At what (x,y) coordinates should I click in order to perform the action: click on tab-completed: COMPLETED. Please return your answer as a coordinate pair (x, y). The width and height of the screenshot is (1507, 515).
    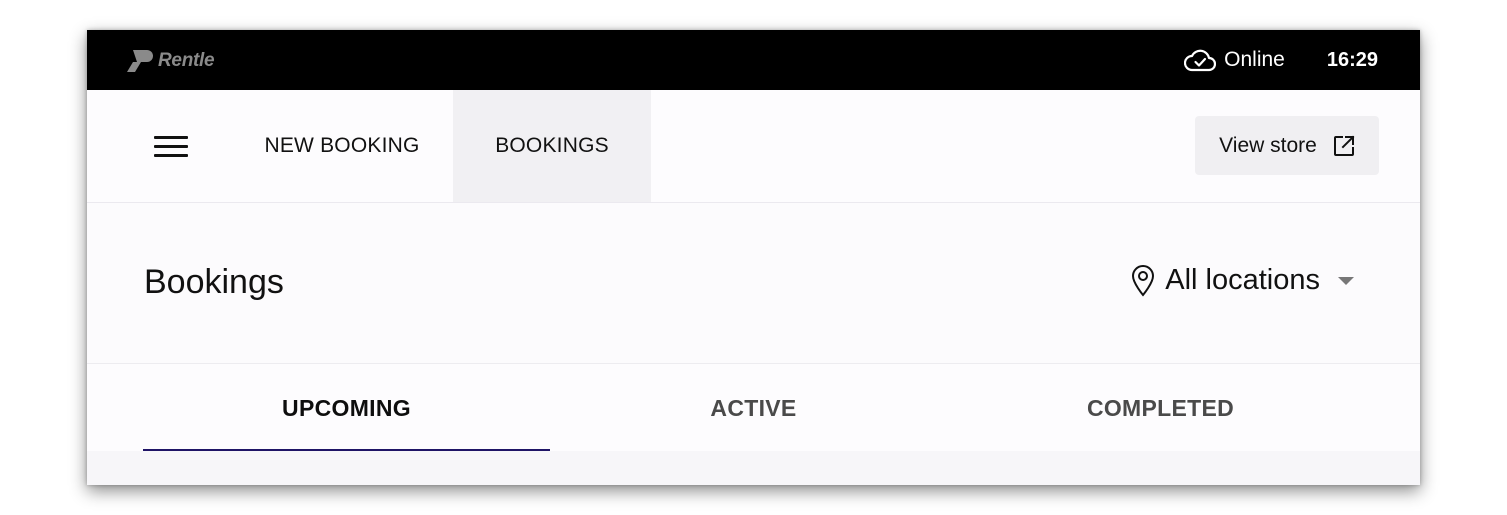
    Looking at the image, I should click on (1160, 408).